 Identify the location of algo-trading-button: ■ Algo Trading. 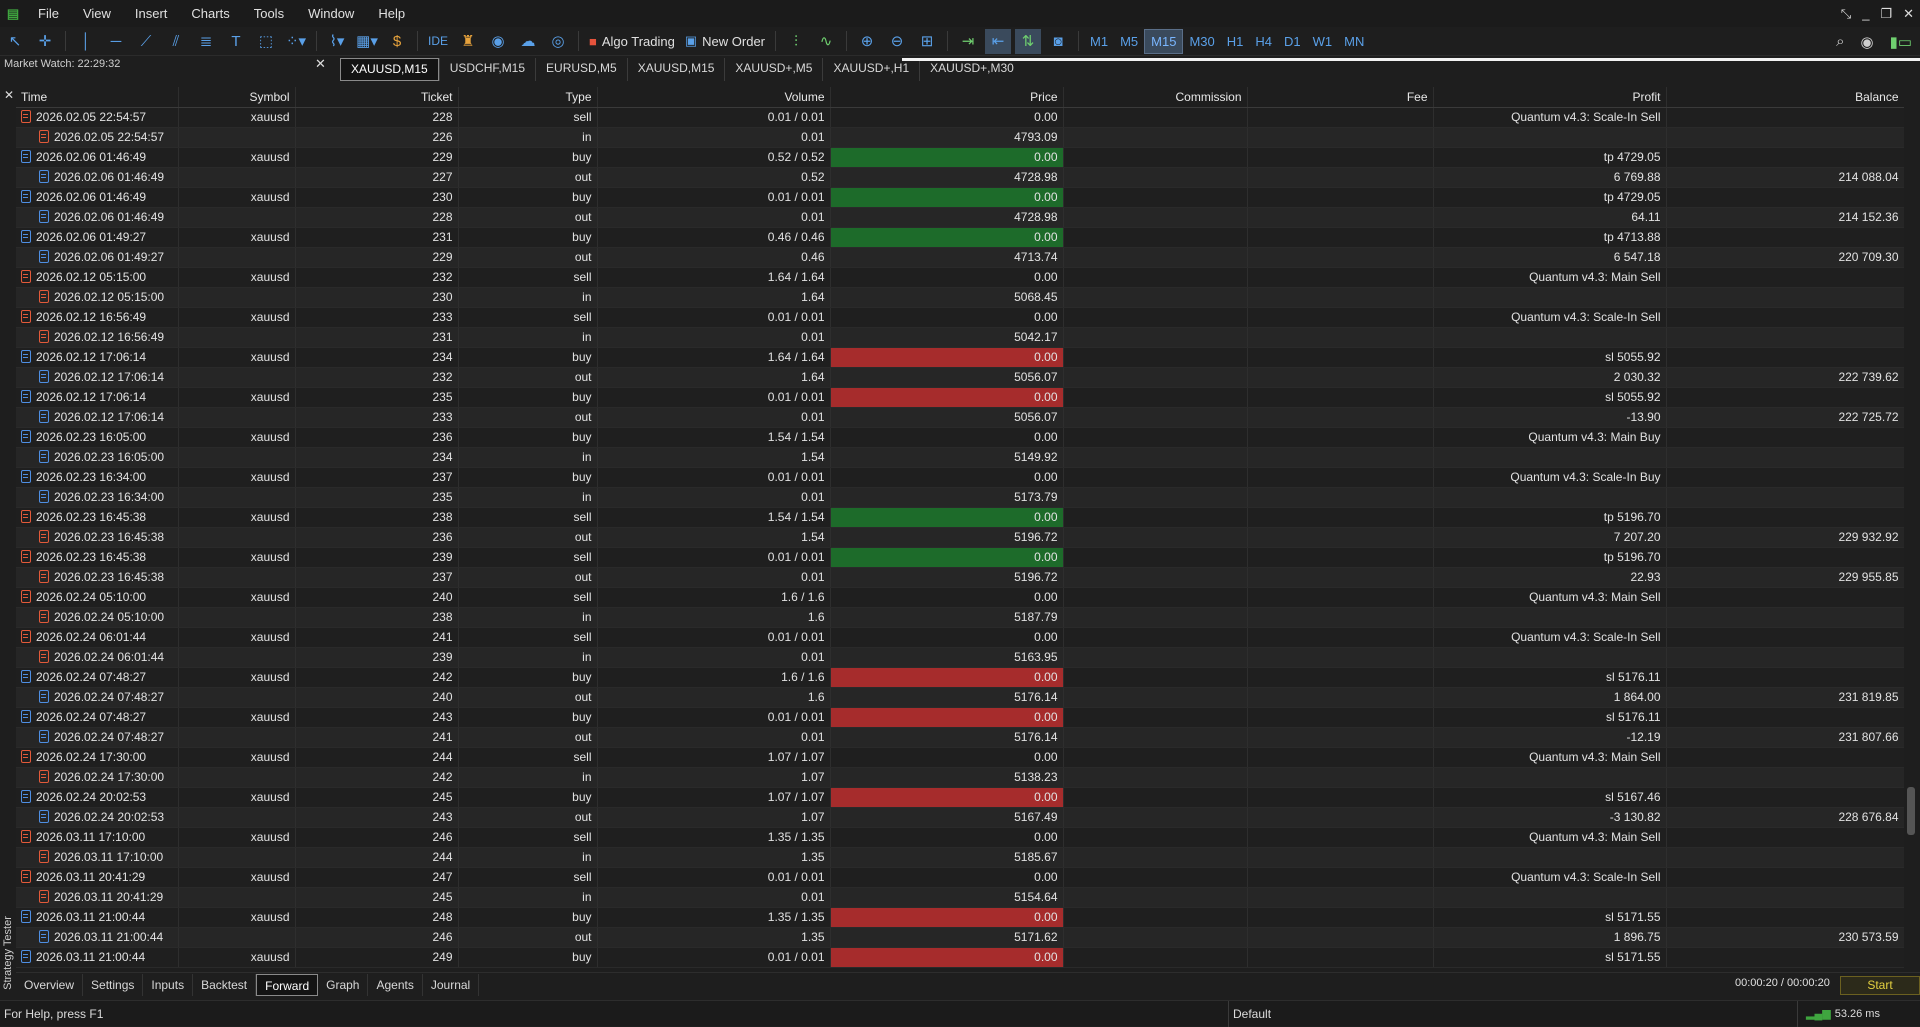
(632, 41).